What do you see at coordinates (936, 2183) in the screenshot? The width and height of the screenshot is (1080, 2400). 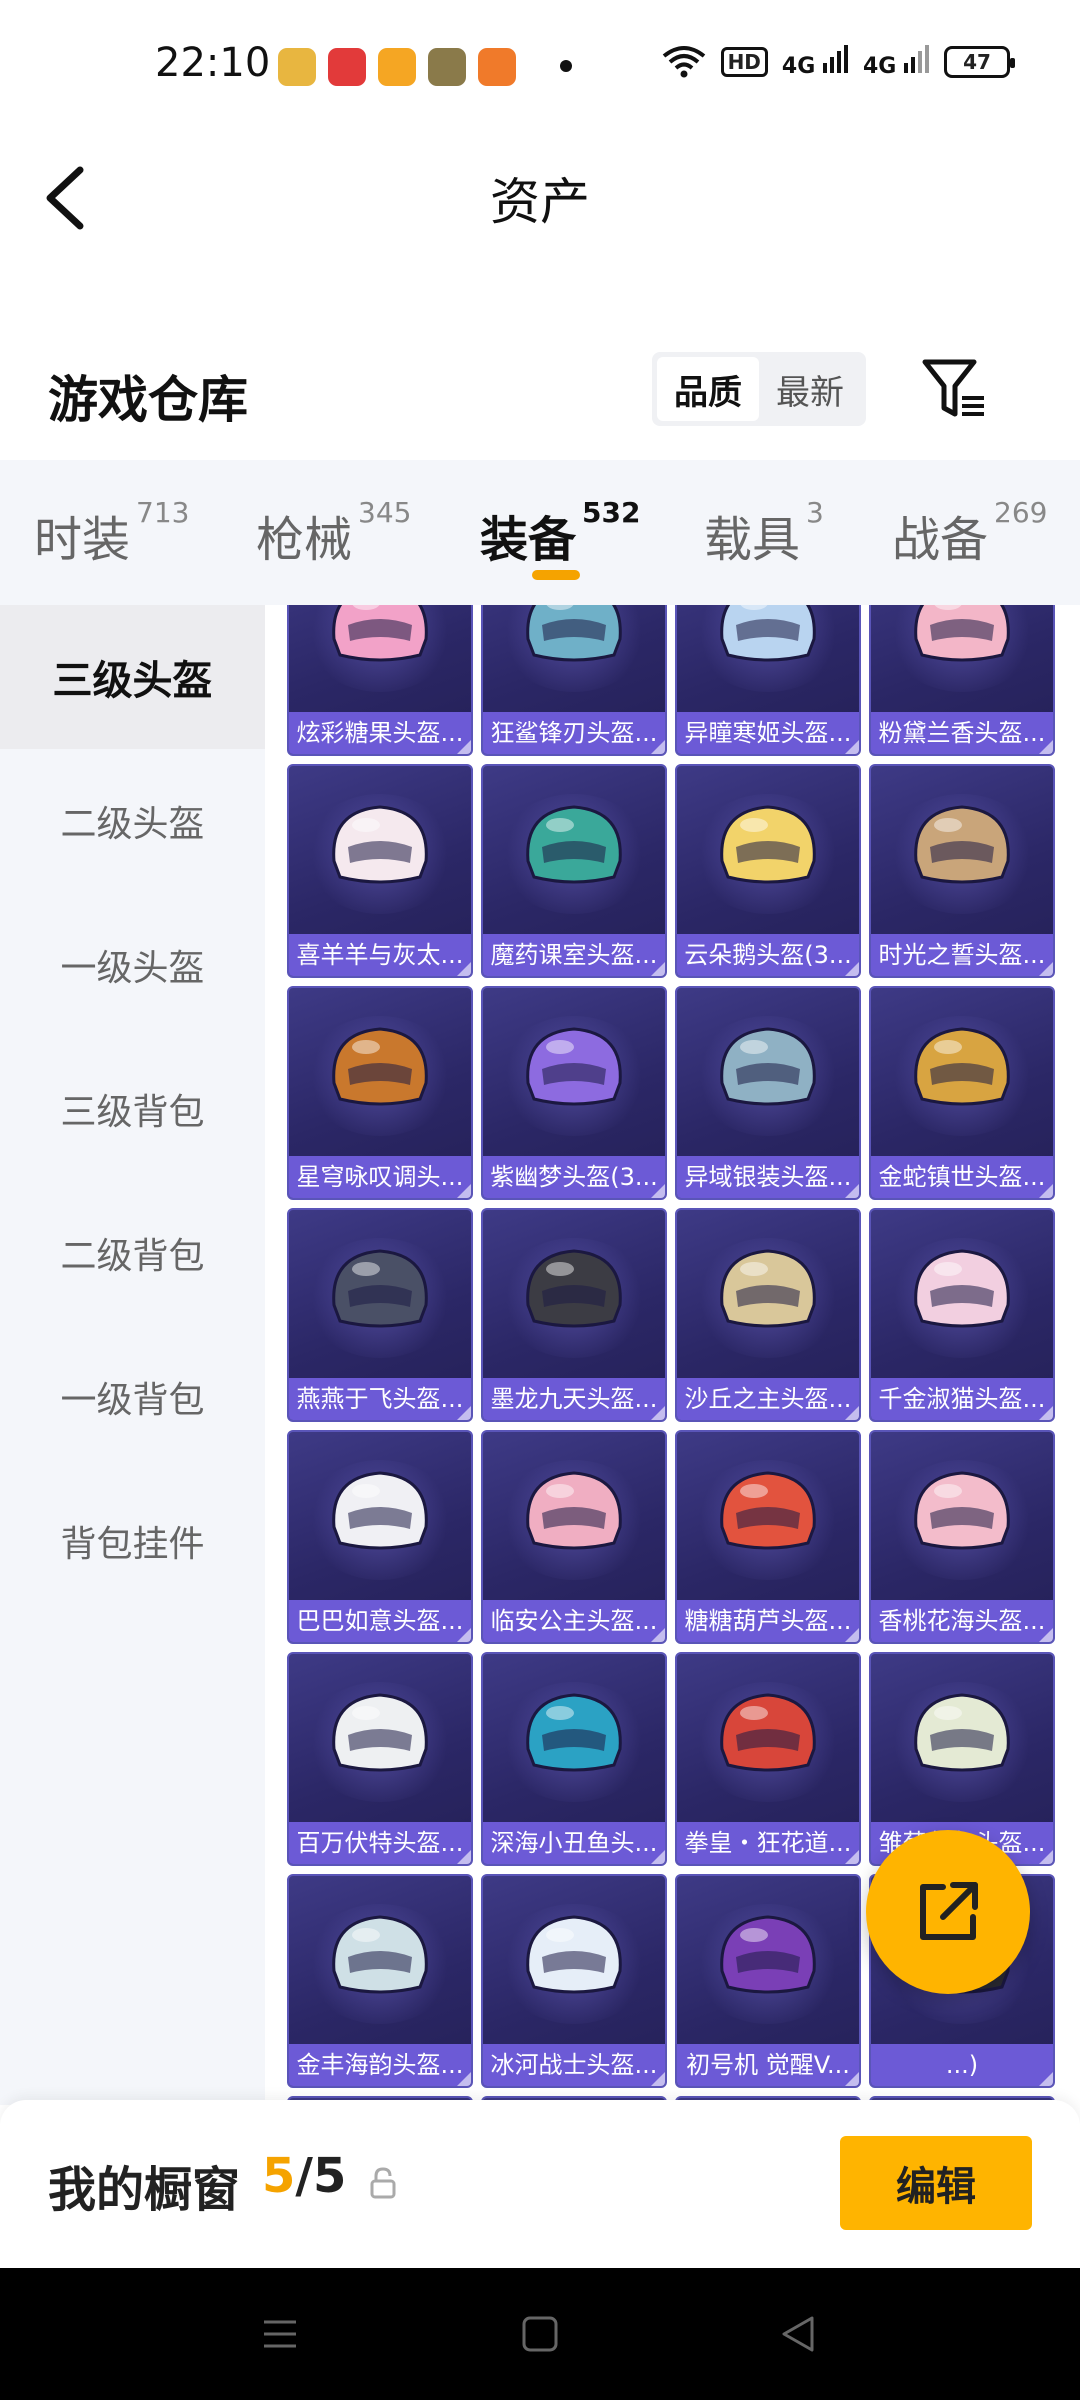 I see `edit-button: 编辑` at bounding box center [936, 2183].